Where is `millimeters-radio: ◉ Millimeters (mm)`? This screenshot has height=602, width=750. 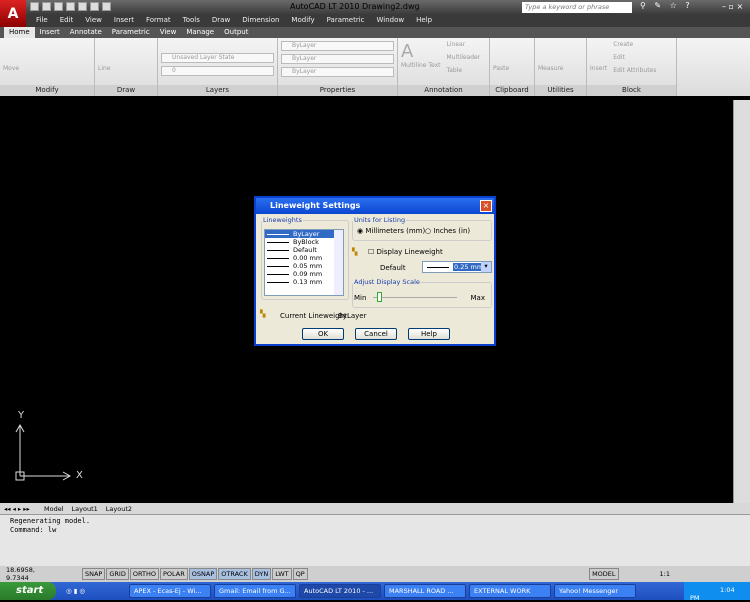
millimeters-radio: ◉ Millimeters (mm) is located at coordinates (391, 231).